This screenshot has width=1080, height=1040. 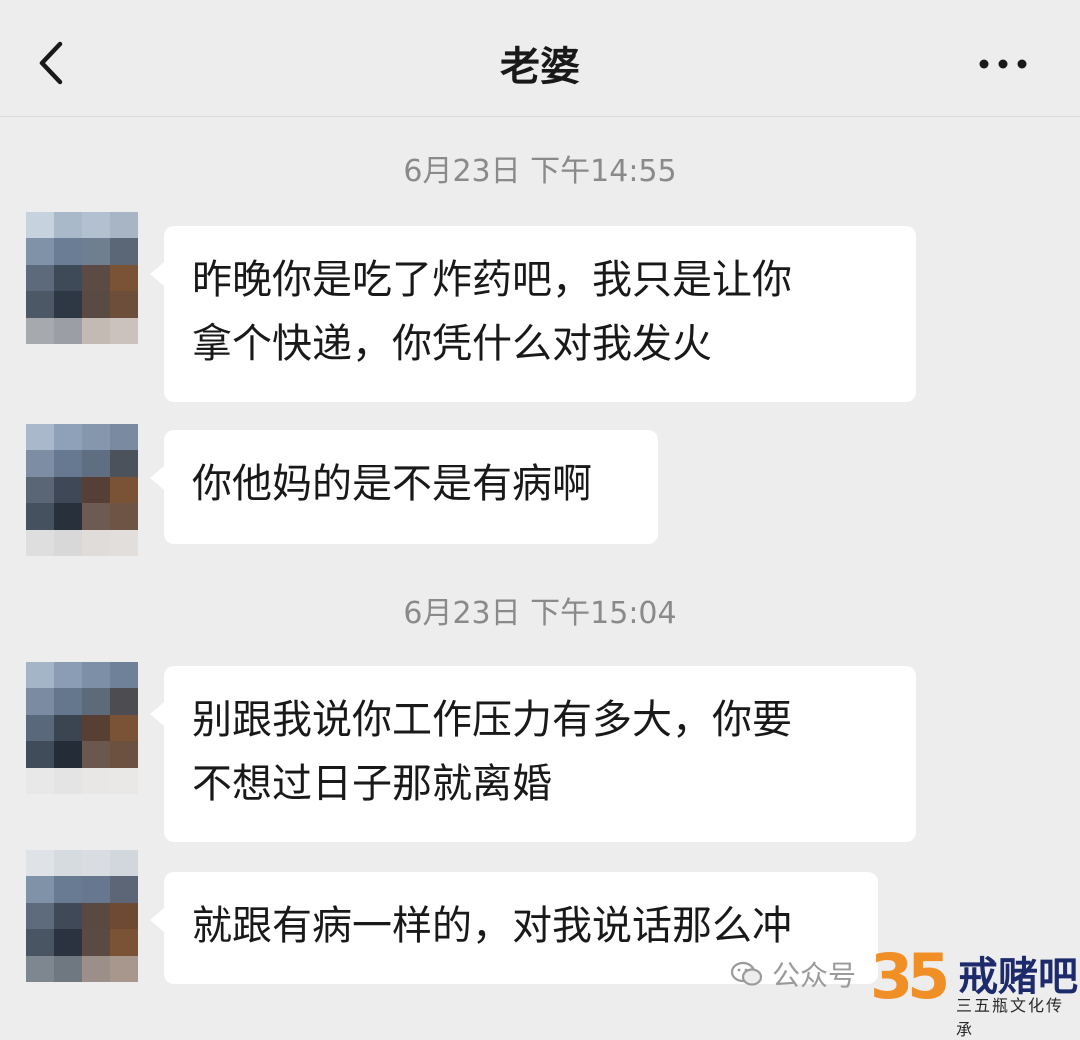 What do you see at coordinates (1010, 1017) in the screenshot?
I see `watermark-slogan: 三五瓶文化传承` at bounding box center [1010, 1017].